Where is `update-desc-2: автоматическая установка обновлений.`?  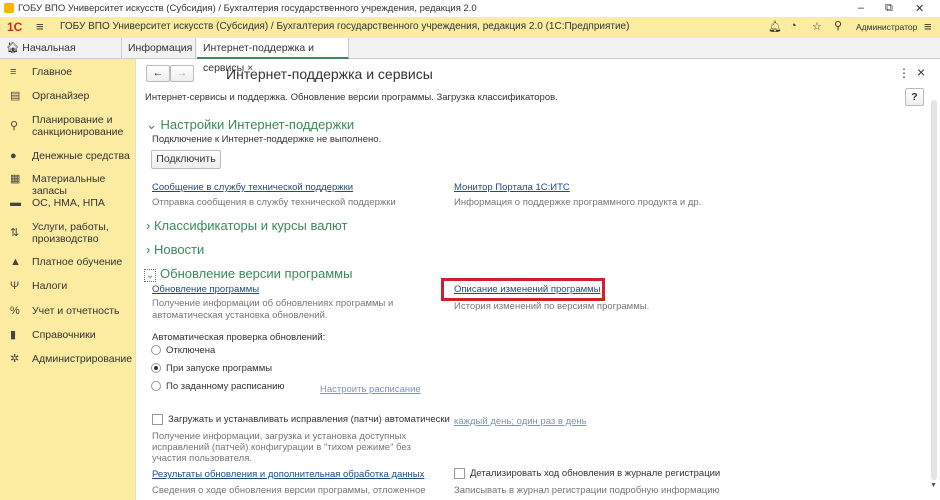 update-desc-2: автоматическая установка обновлений. is located at coordinates (240, 315).